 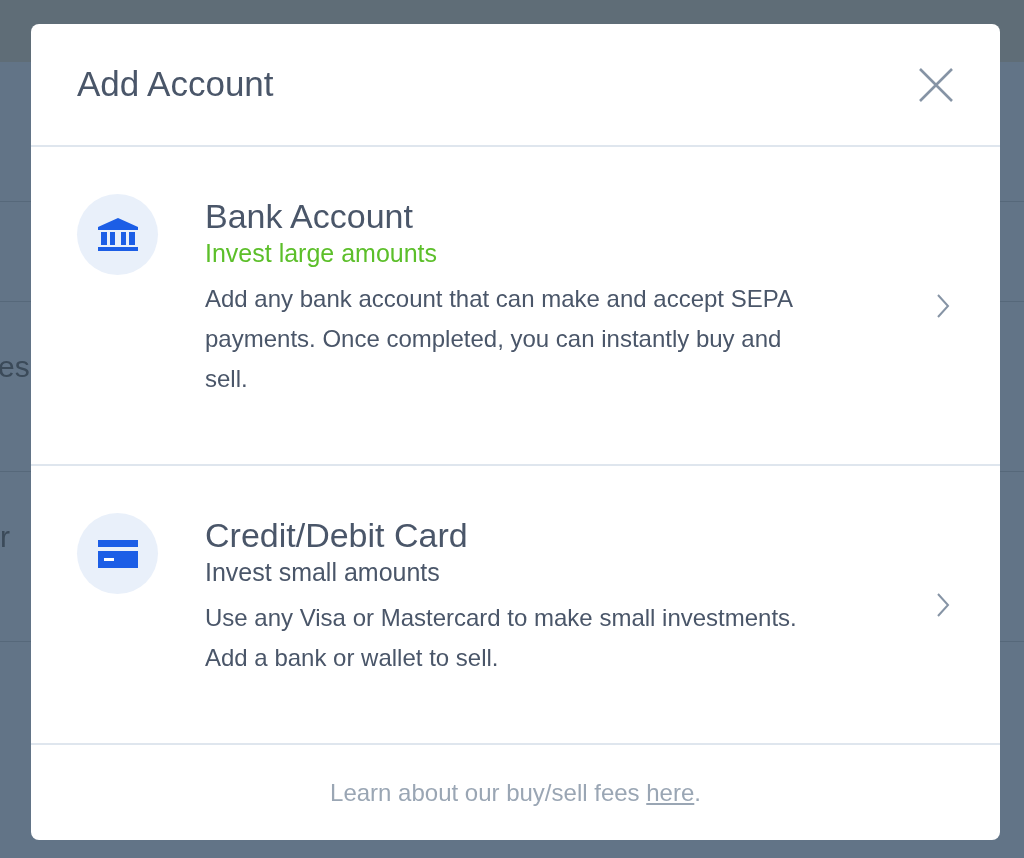 What do you see at coordinates (117, 553) in the screenshot?
I see `credit-card-icon` at bounding box center [117, 553].